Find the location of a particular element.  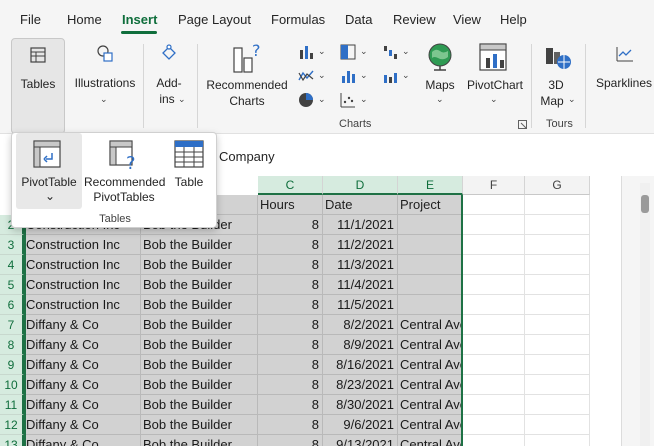

menu-file: File is located at coordinates (30, 19).